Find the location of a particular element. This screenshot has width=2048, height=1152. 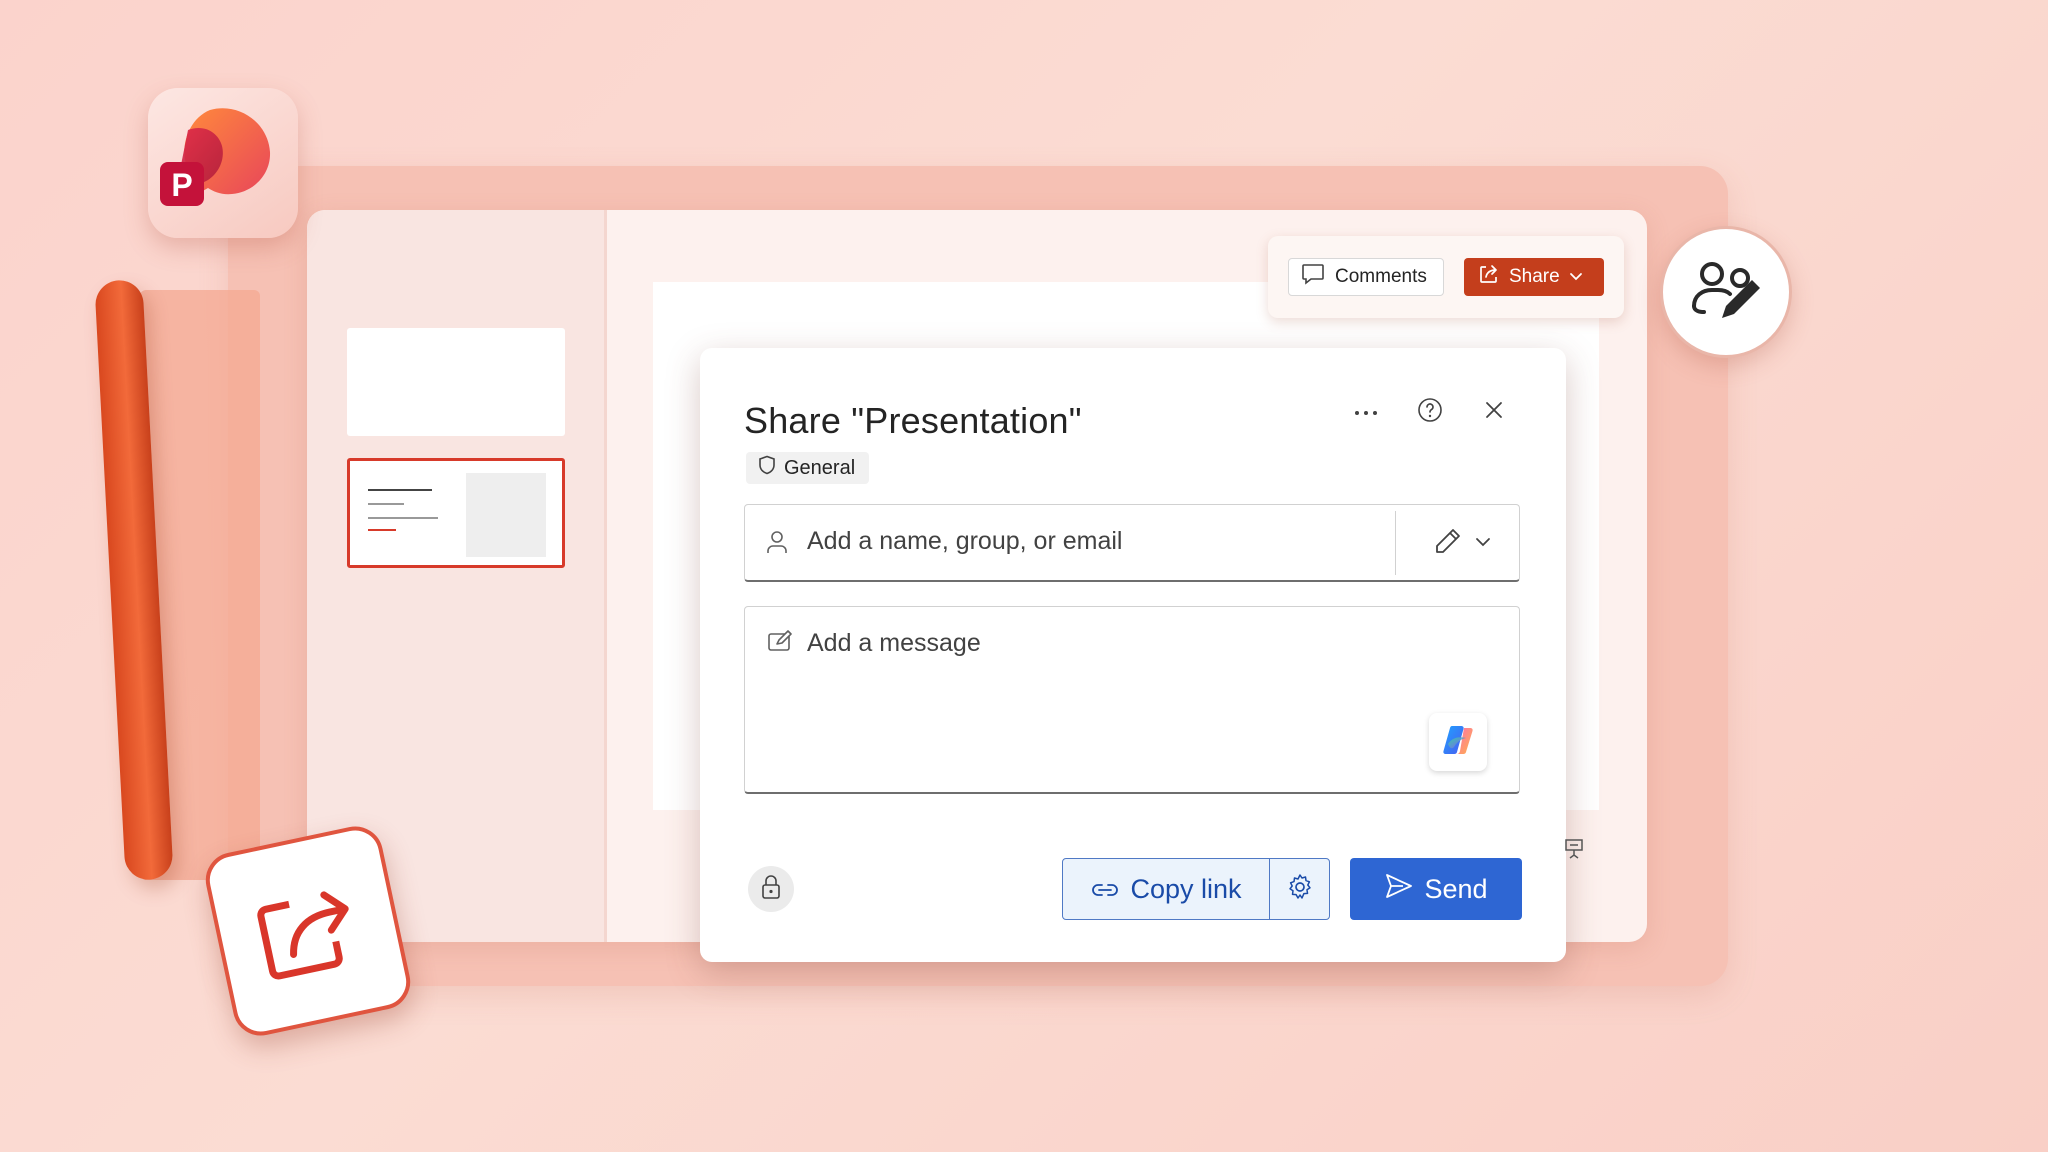

people-picker-input: Add a name, group, or email is located at coordinates (1132, 543).